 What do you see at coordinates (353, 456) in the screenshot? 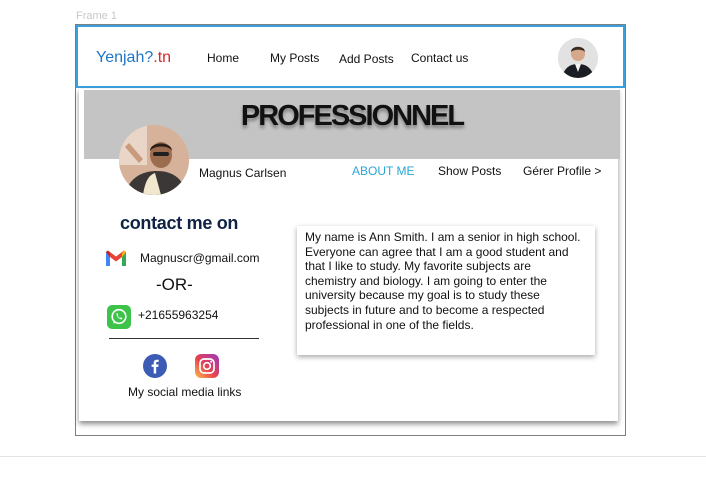
I see `bottom-divider` at bounding box center [353, 456].